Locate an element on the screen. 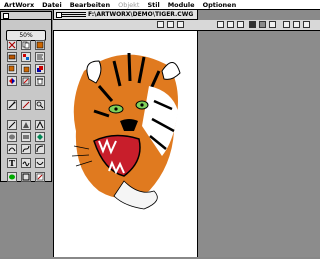  align-left-icon is located at coordinates (220, 24).